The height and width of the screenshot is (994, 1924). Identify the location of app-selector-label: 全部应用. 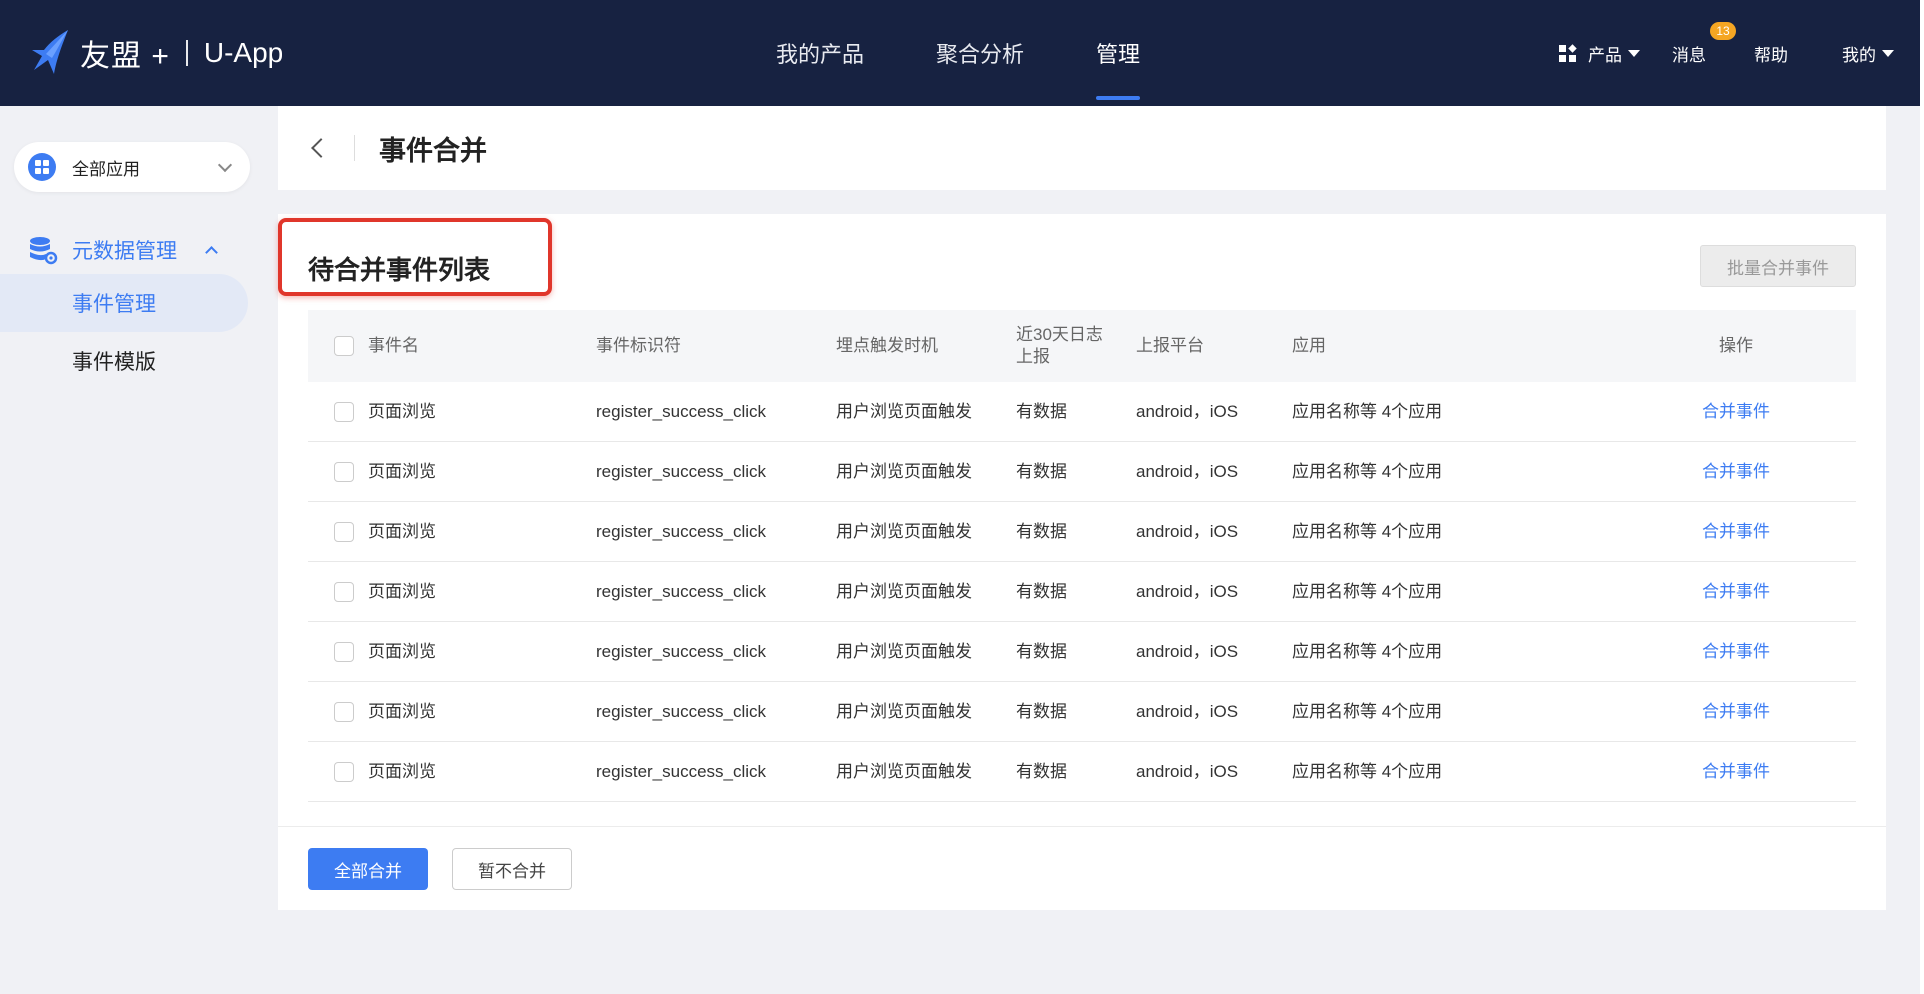
(106, 169).